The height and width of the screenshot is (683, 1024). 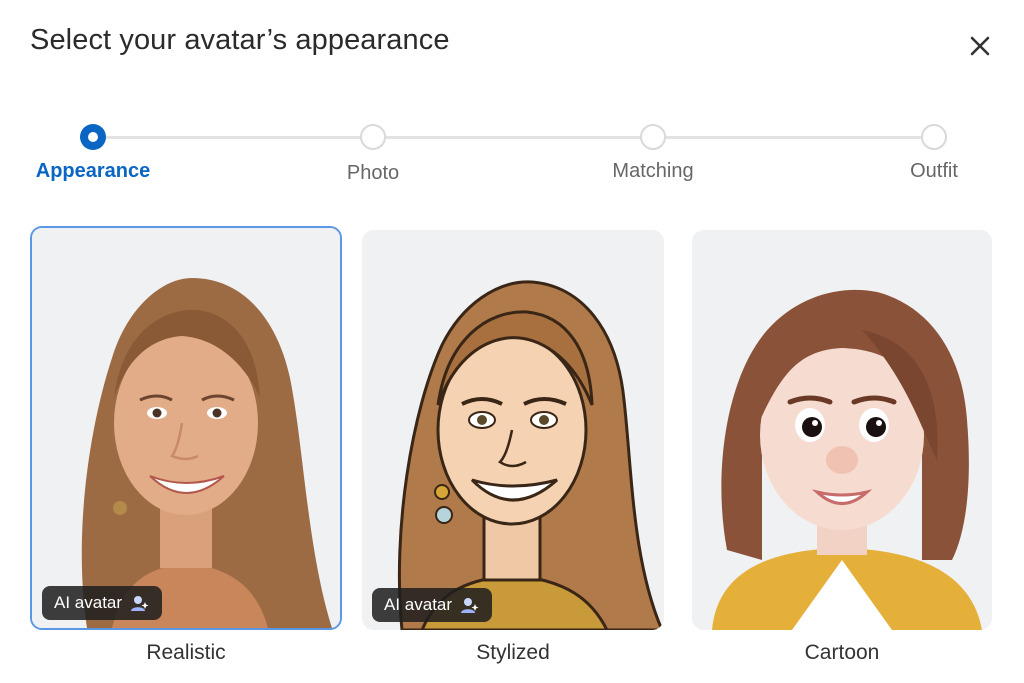 I want to click on step-dot-outfit, so click(x=934, y=137).